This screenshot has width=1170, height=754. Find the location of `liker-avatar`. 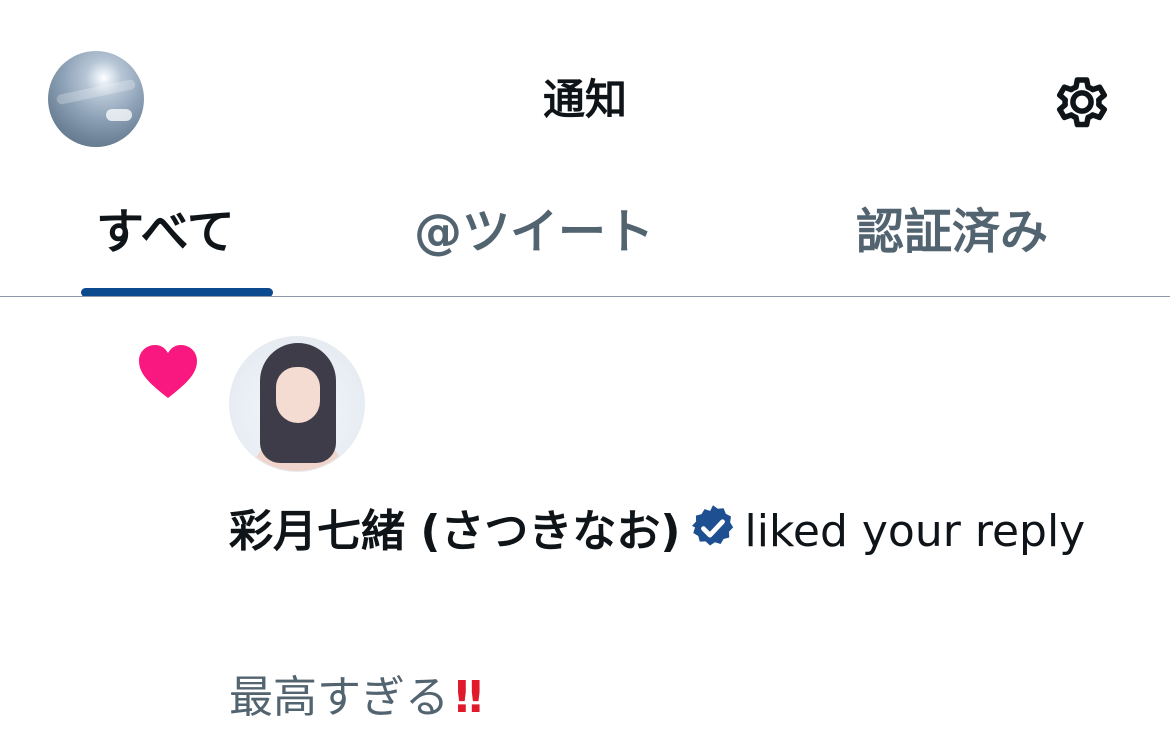

liker-avatar is located at coordinates (297, 404).